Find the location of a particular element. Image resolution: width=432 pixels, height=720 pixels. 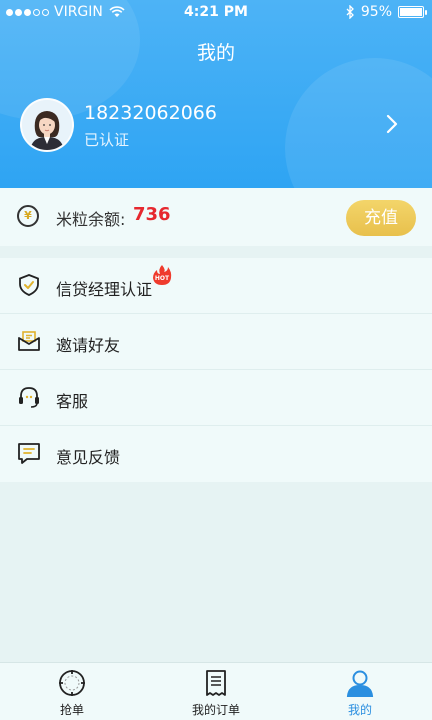

envelope-icon is located at coordinates (29, 341).